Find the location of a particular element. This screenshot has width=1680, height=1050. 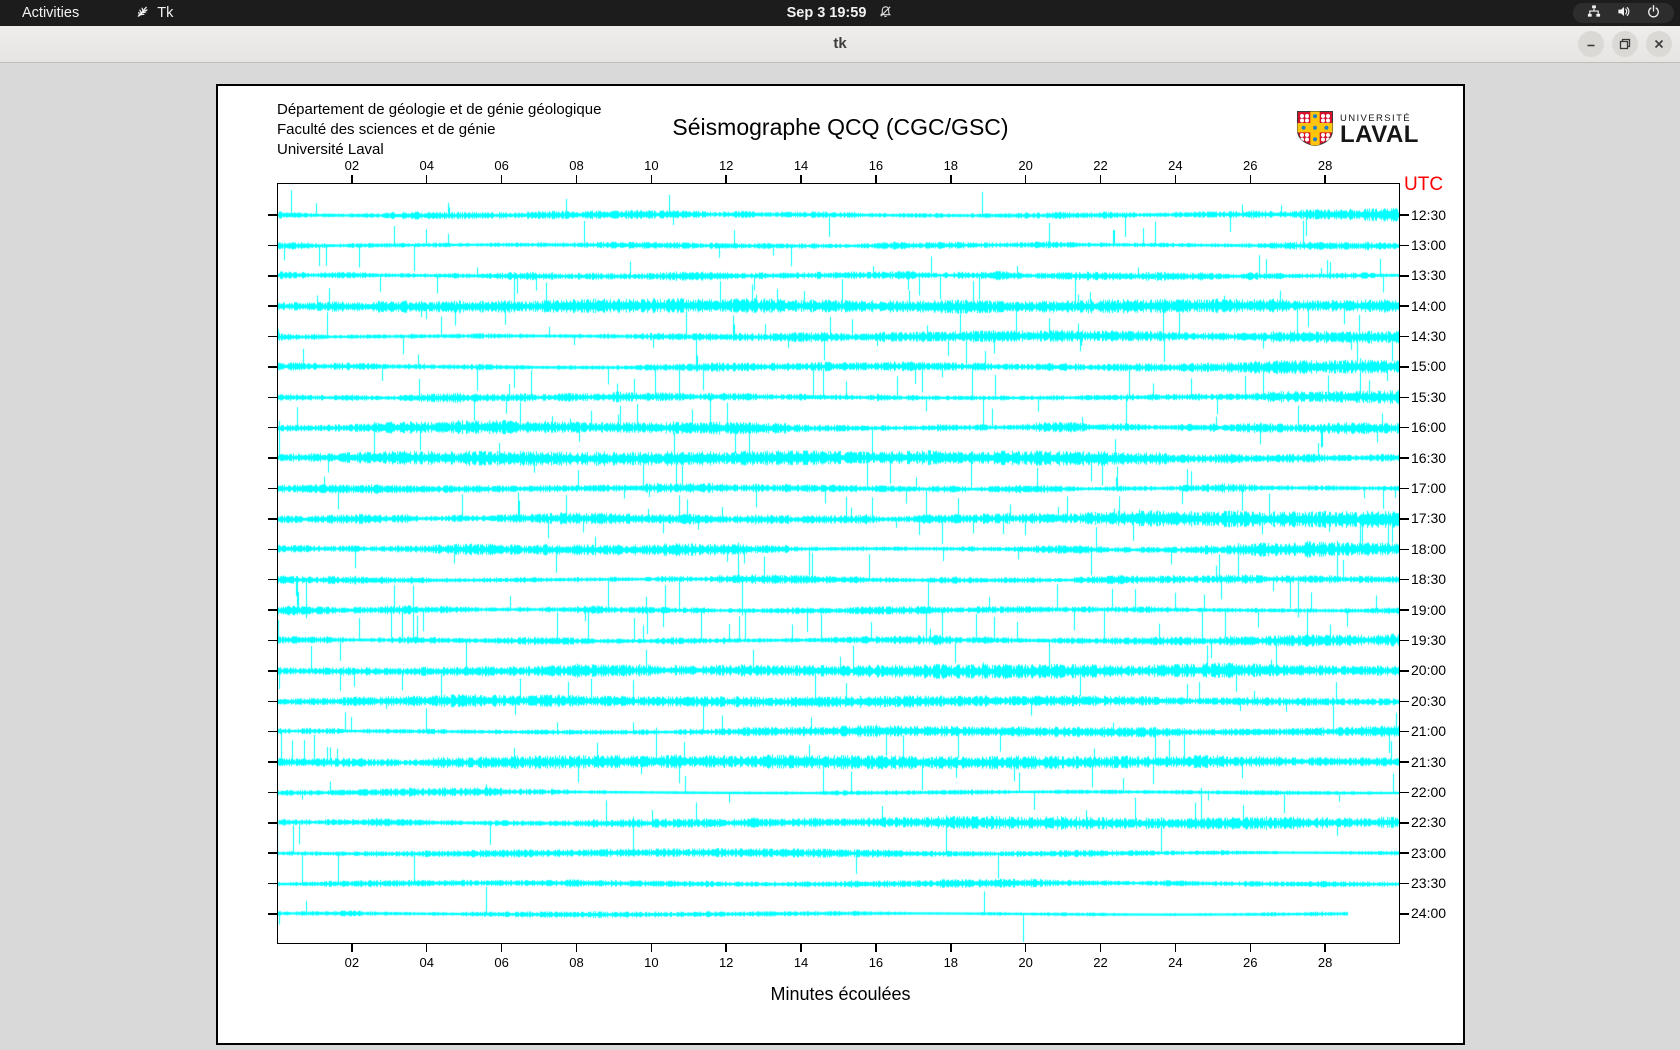

x-tick-label-top: 26 is located at coordinates (1250, 165).